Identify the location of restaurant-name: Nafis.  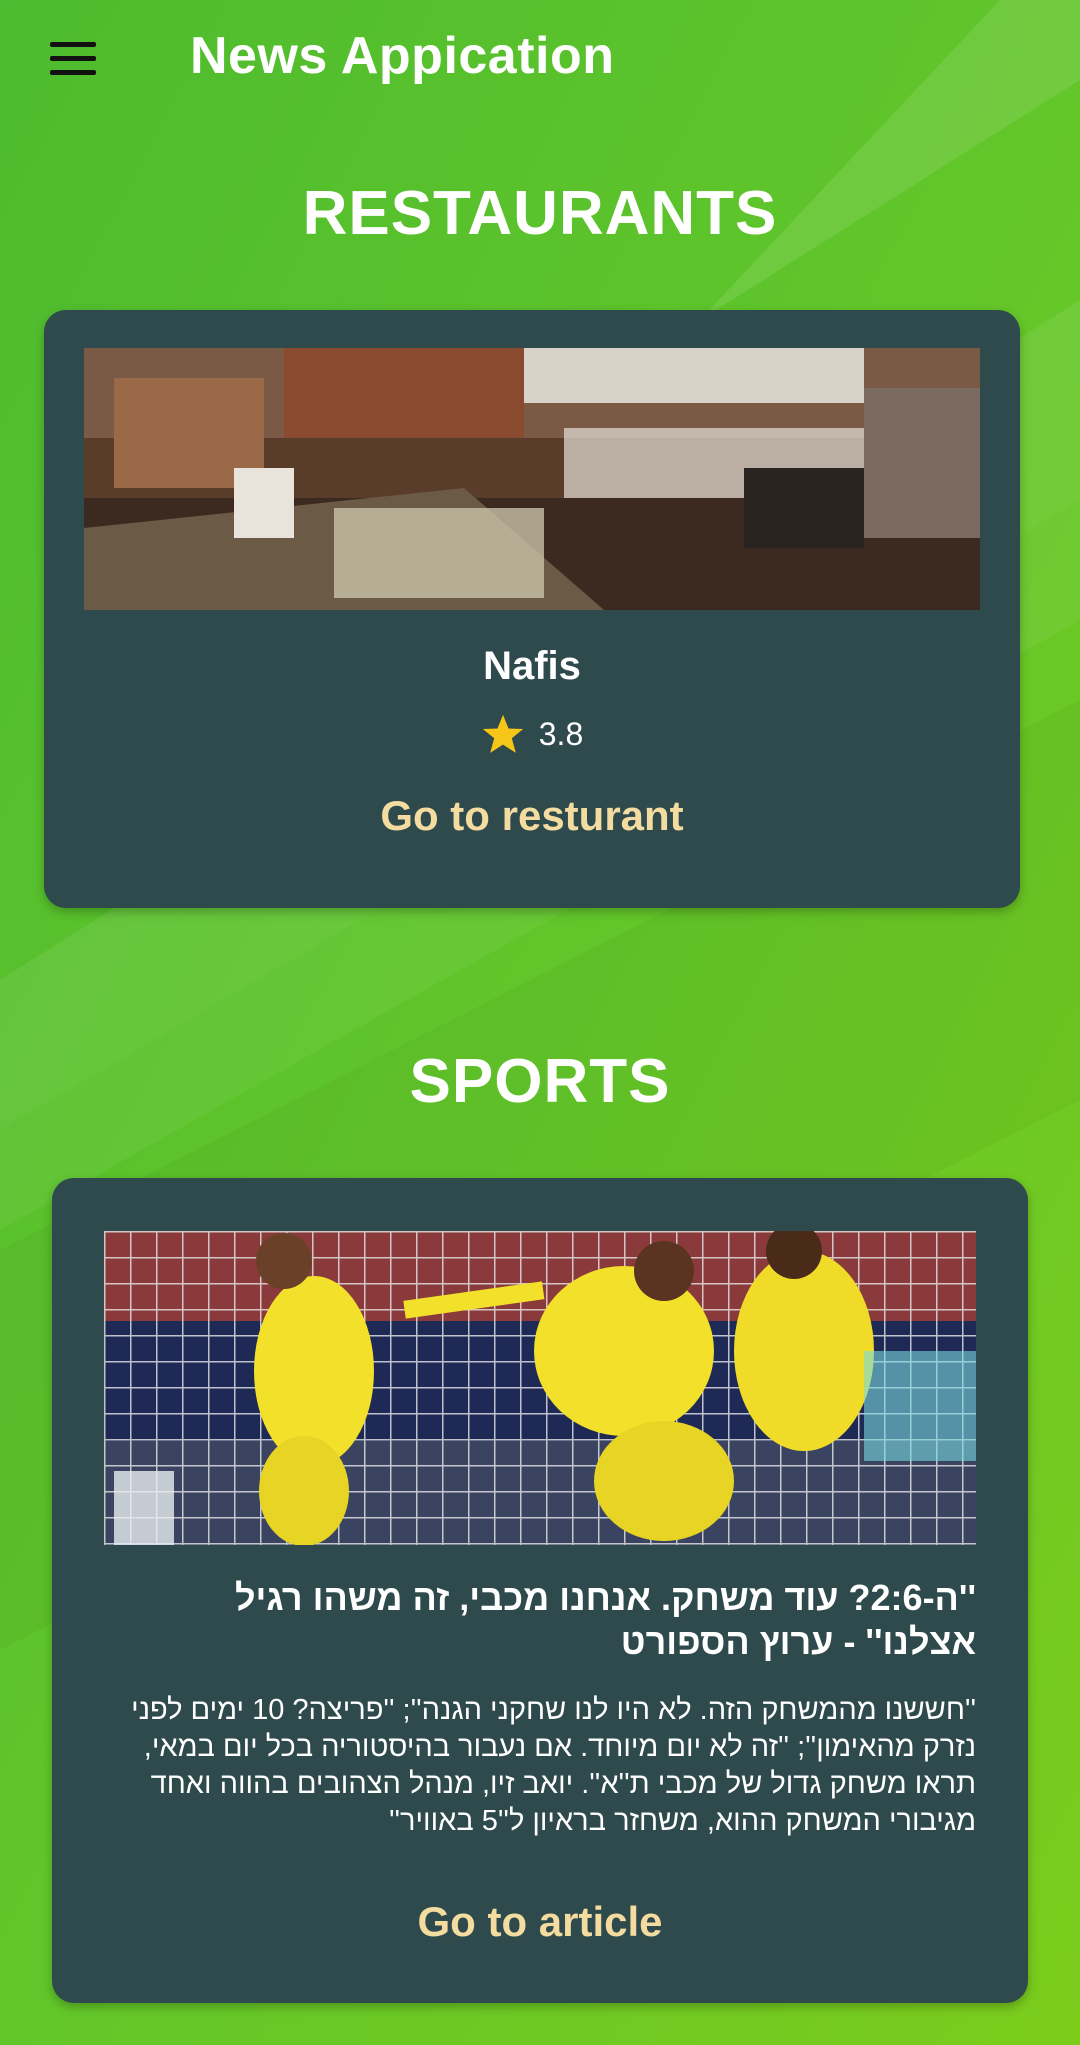
(532, 666).